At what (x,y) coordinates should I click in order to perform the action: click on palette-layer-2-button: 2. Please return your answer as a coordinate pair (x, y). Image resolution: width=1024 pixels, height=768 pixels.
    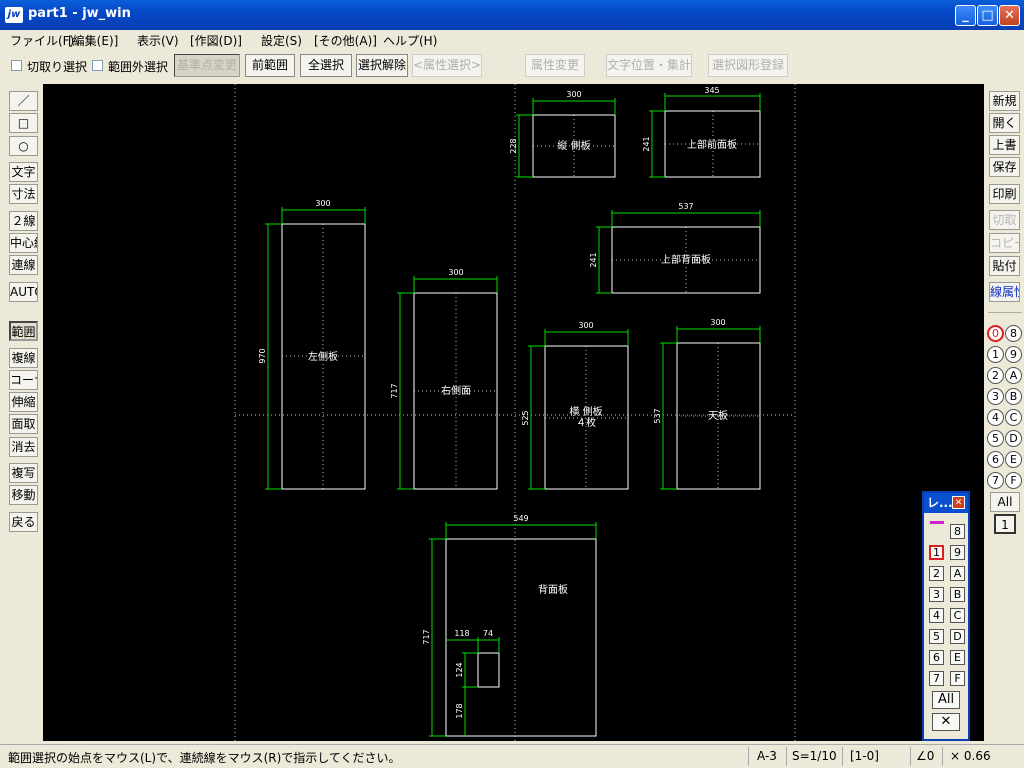
    Looking at the image, I should click on (936, 573).